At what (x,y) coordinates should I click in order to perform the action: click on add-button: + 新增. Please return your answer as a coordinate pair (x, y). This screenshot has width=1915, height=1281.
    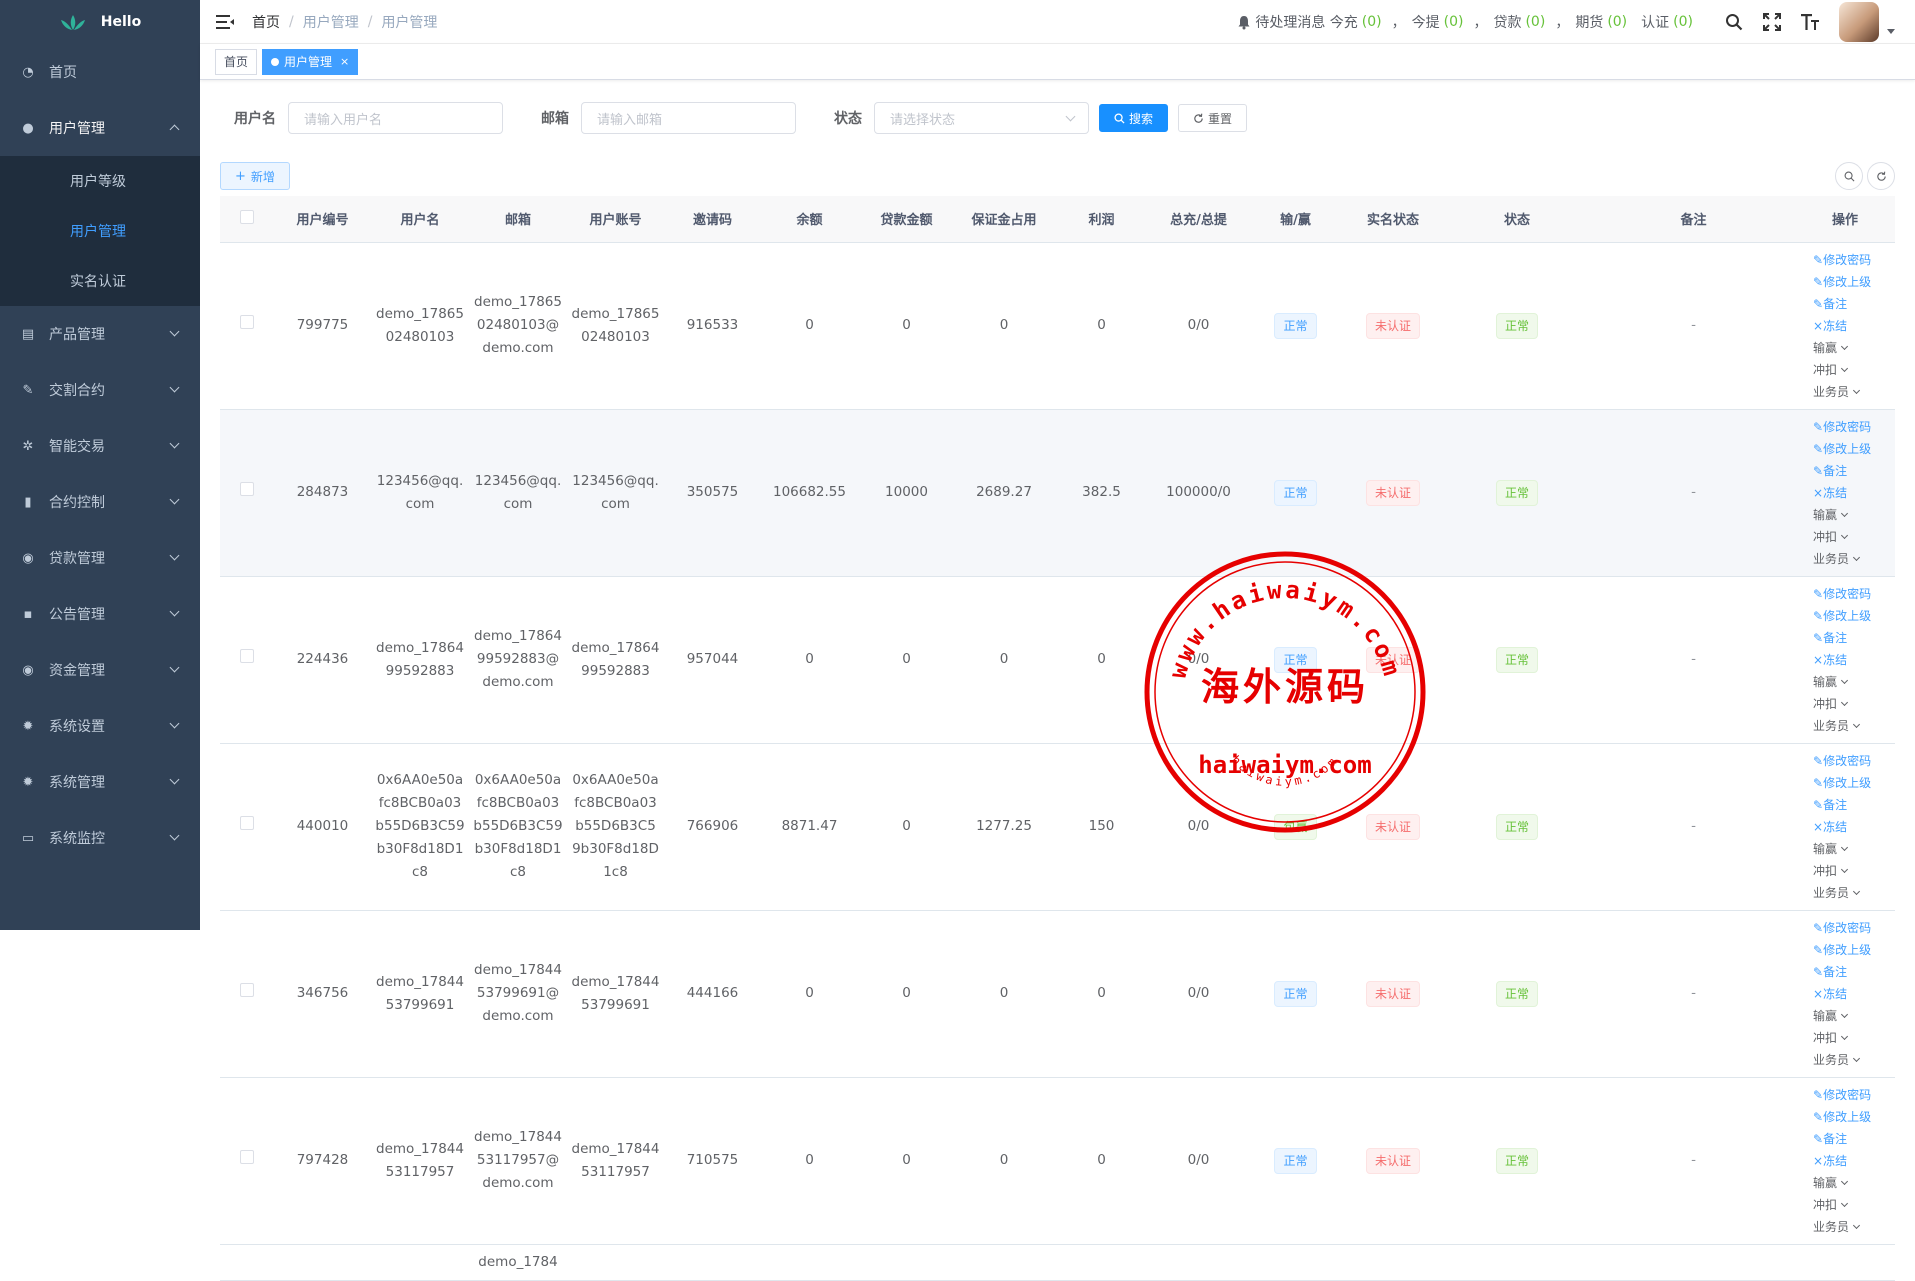
    Looking at the image, I should click on (255, 176).